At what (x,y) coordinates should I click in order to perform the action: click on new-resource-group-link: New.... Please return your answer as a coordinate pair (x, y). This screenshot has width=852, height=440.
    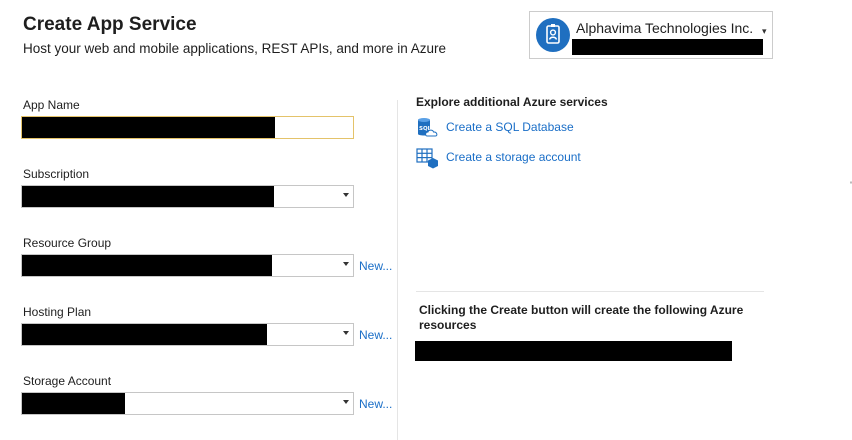
    Looking at the image, I should click on (375, 266).